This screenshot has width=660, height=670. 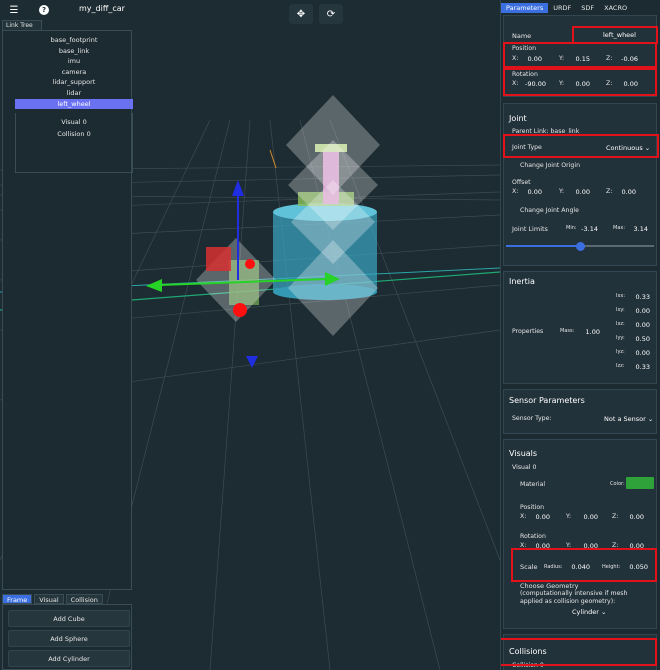 I want to click on vis-pos-x-label: X:, so click(x=523, y=516).